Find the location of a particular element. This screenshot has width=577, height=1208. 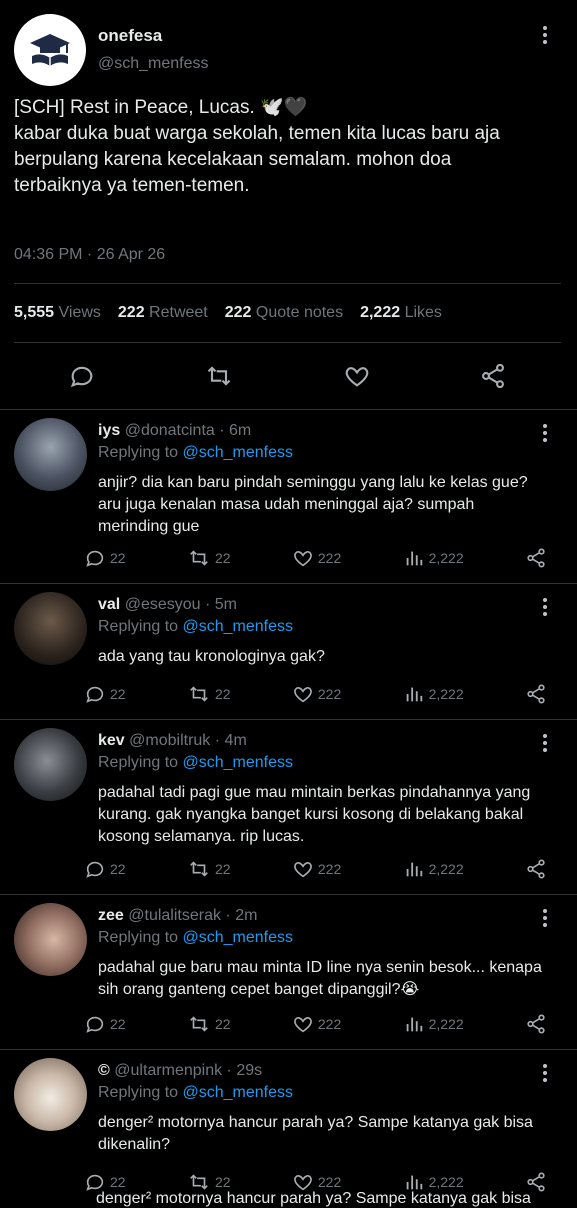

reply-time: · 4m is located at coordinates (231, 740).